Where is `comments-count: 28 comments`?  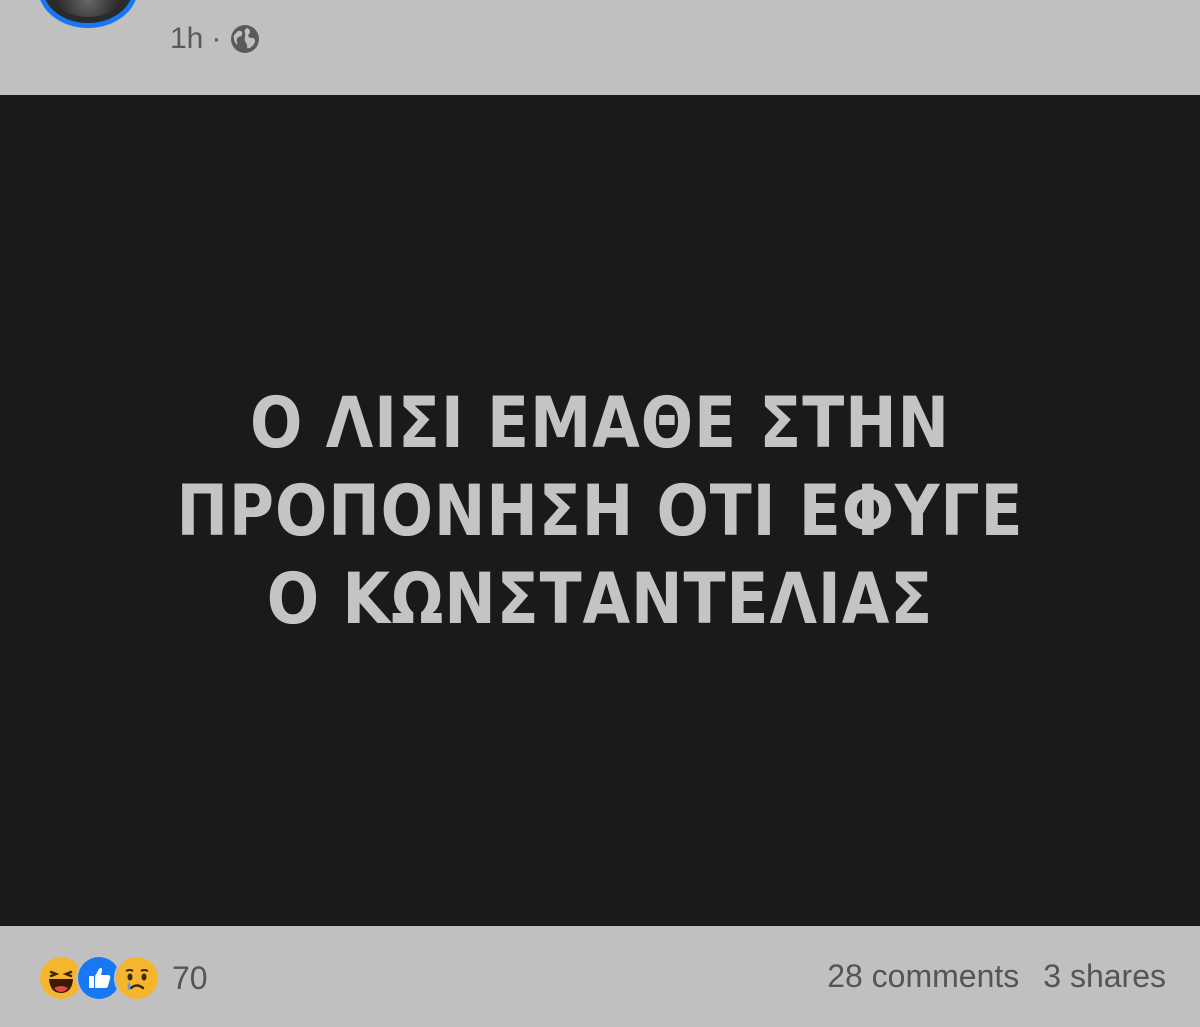 comments-count: 28 comments is located at coordinates (923, 976).